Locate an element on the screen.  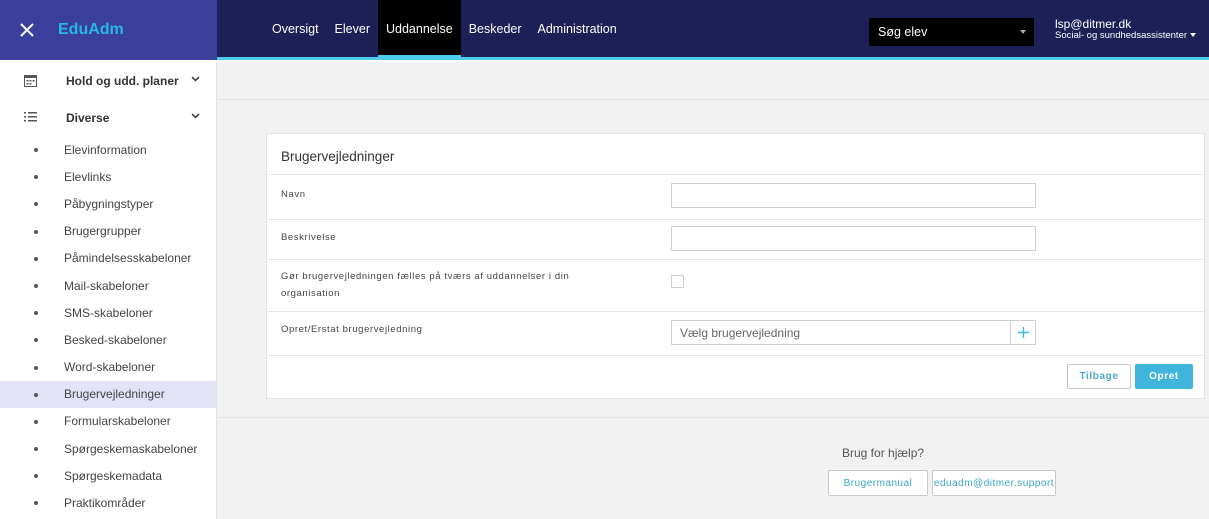
shared-checkbox is located at coordinates (677, 281).